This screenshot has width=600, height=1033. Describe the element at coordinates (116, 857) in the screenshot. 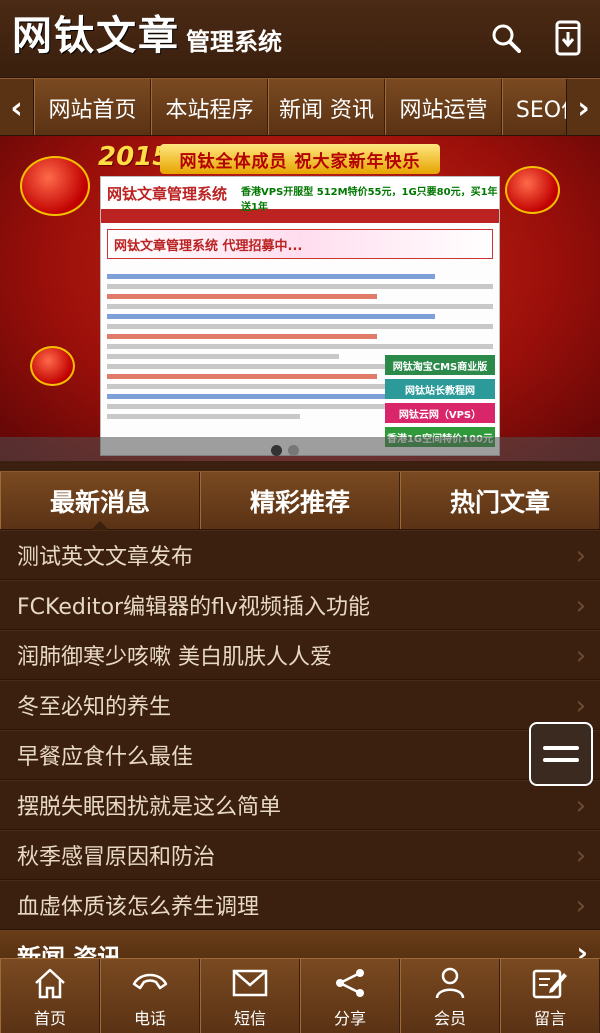

I see `list-item-title: 秋季感冒原因和防治` at that location.